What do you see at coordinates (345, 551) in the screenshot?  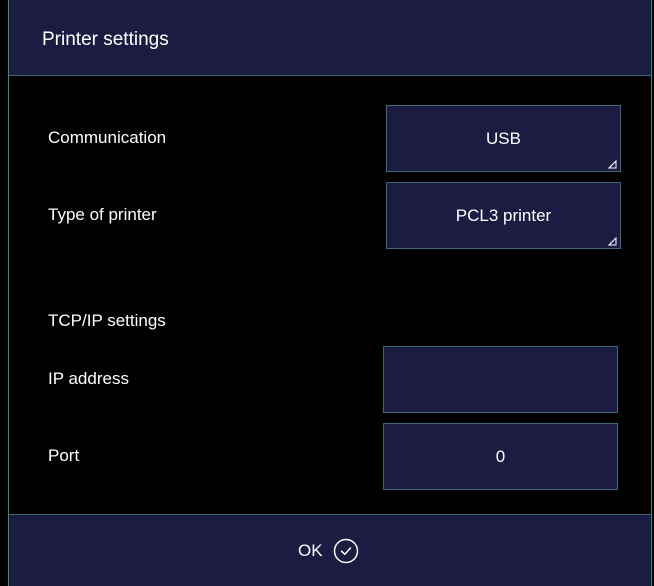 I see `check-circle-icon` at bounding box center [345, 551].